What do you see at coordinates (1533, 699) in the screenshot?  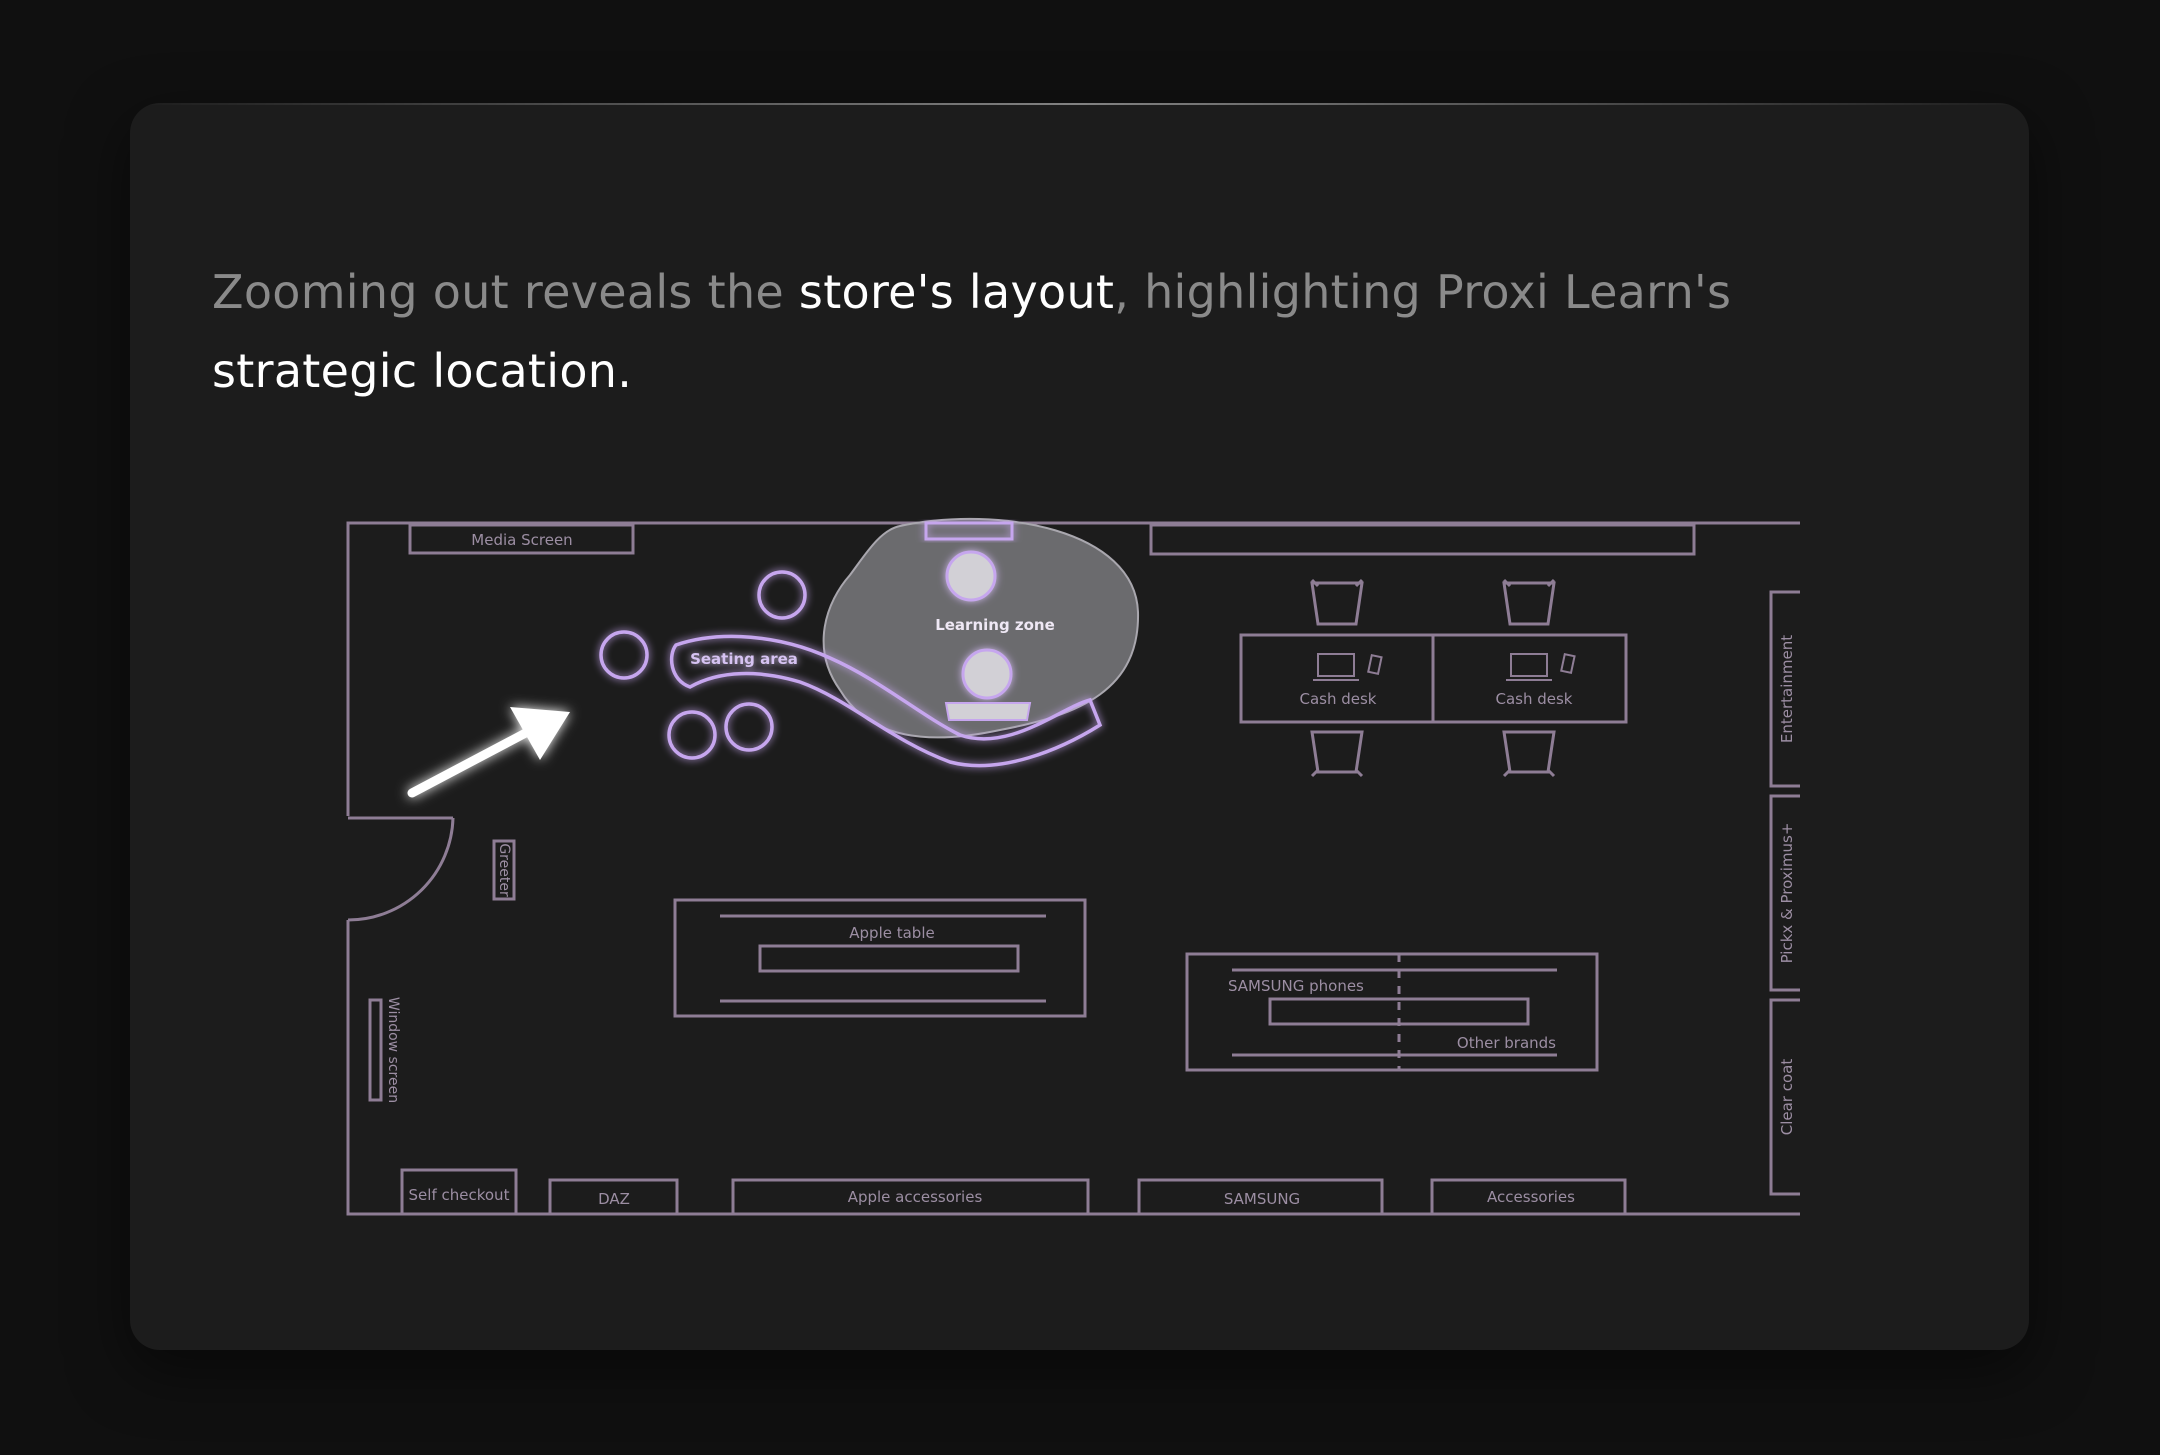 I see `cash-desk-2-label: Cash desk` at bounding box center [1533, 699].